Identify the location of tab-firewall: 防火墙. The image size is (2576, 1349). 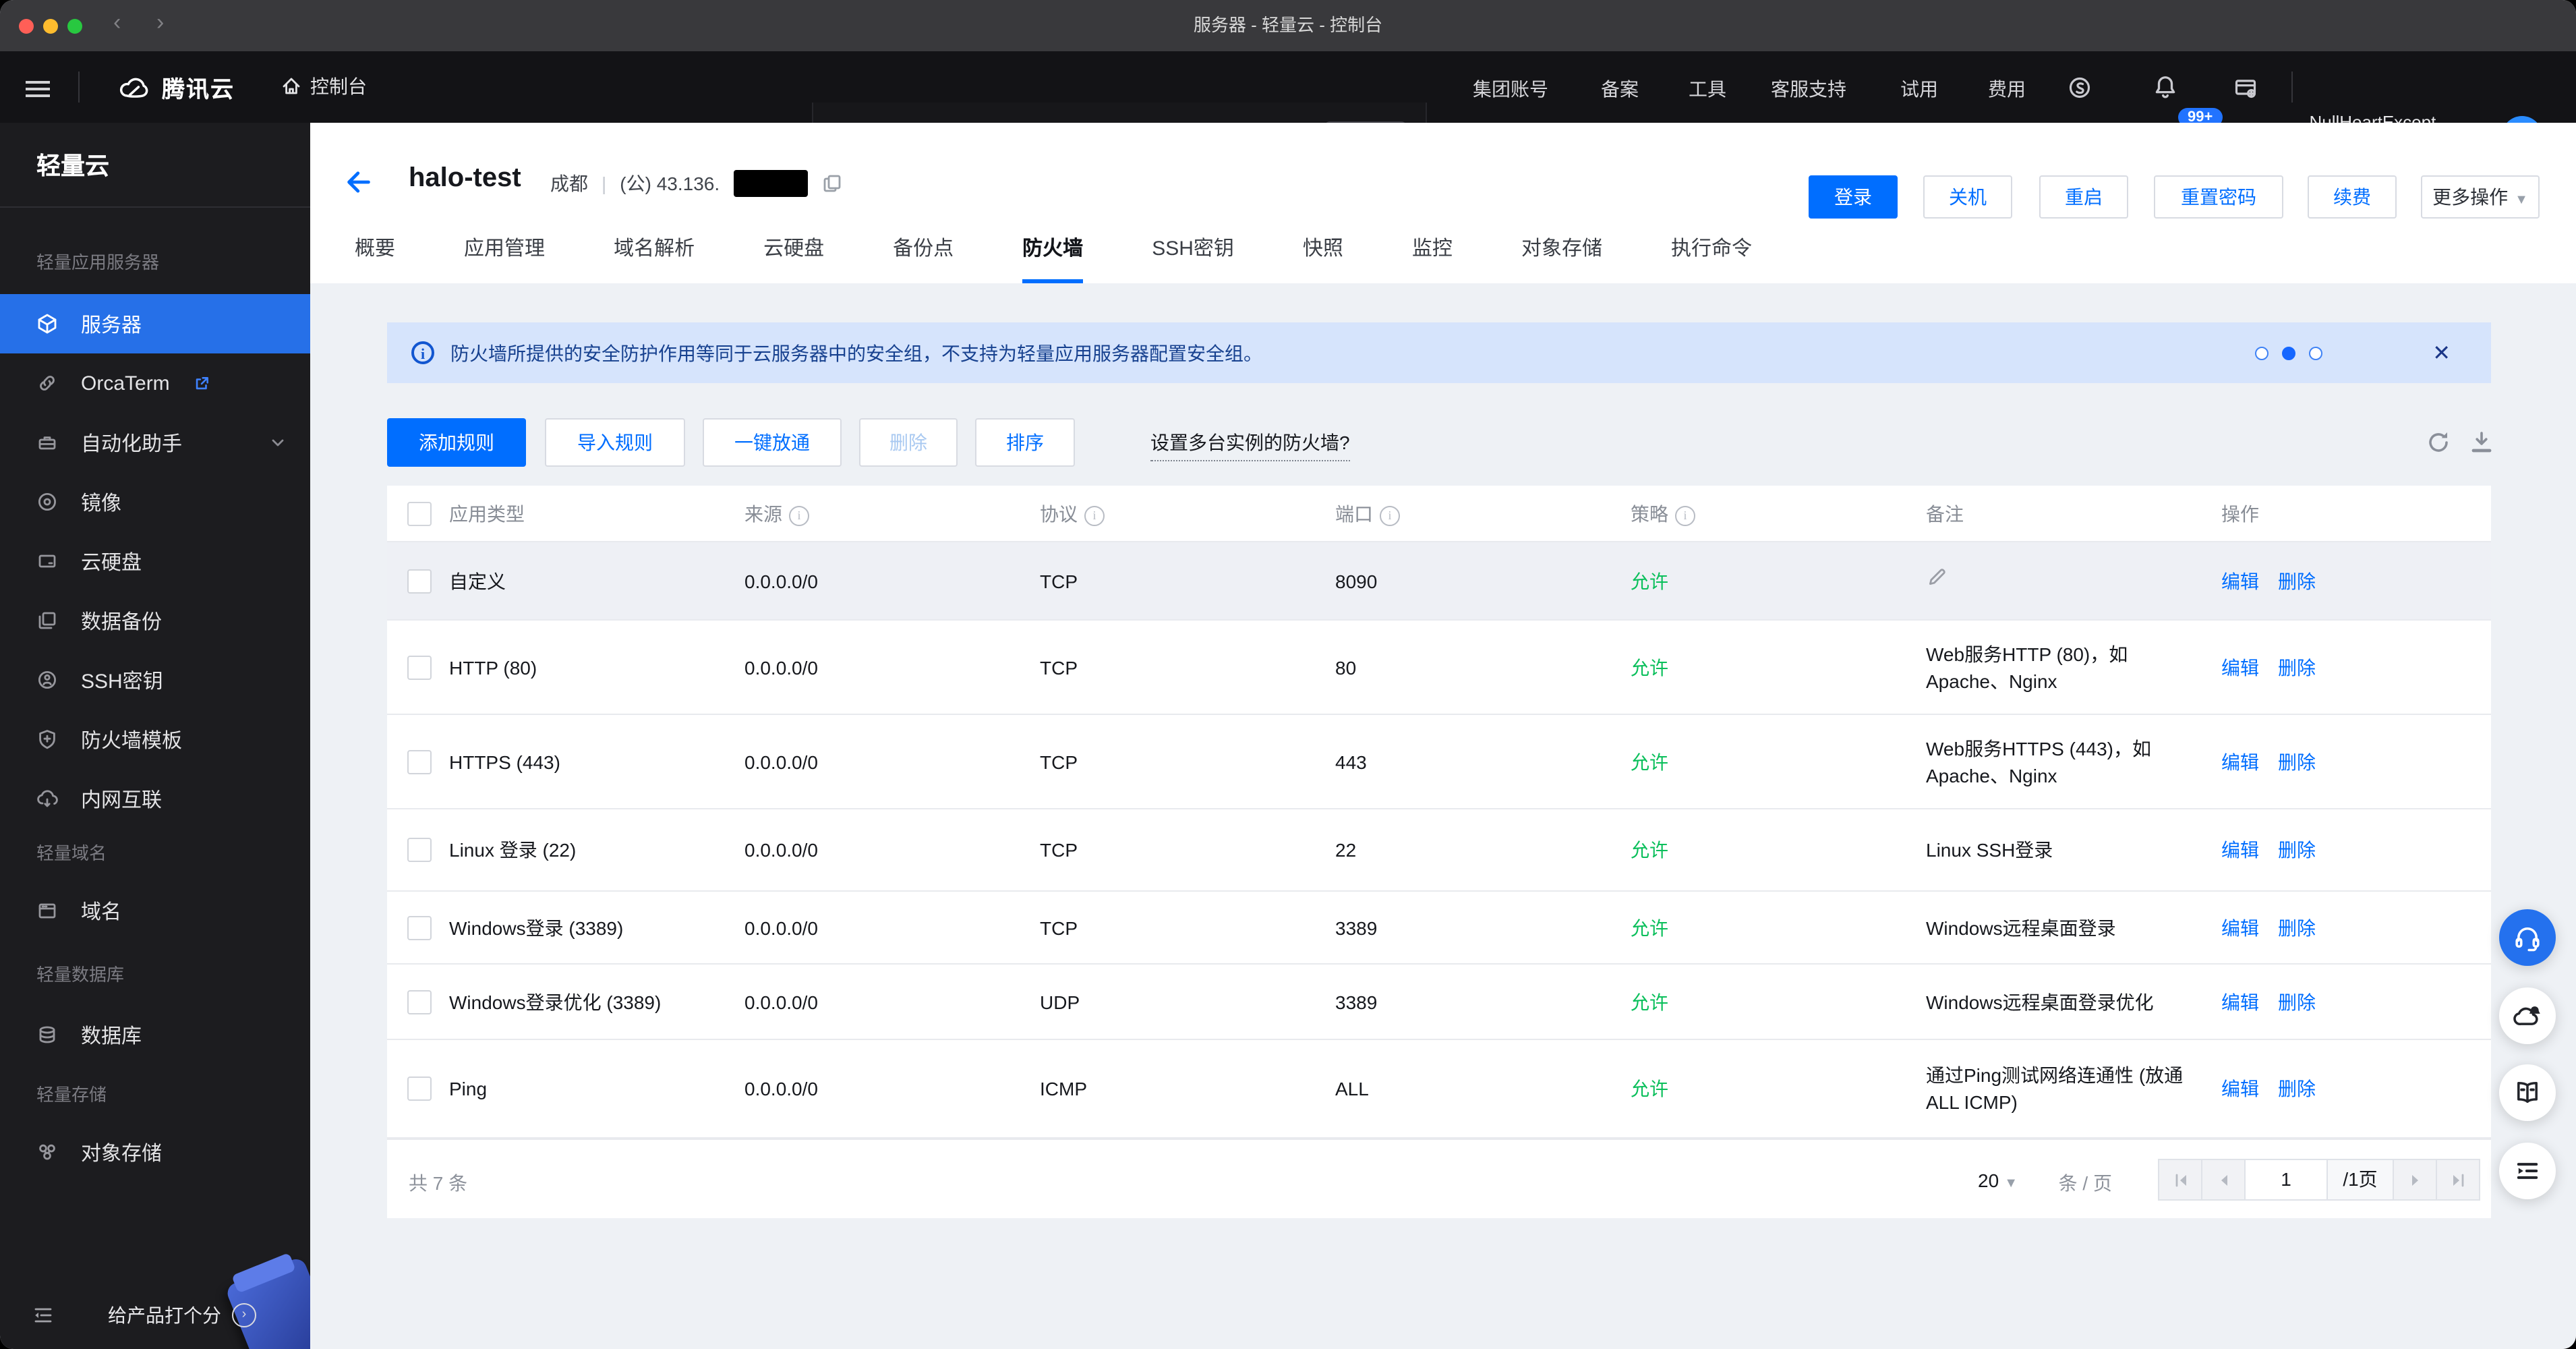
(1053, 256).